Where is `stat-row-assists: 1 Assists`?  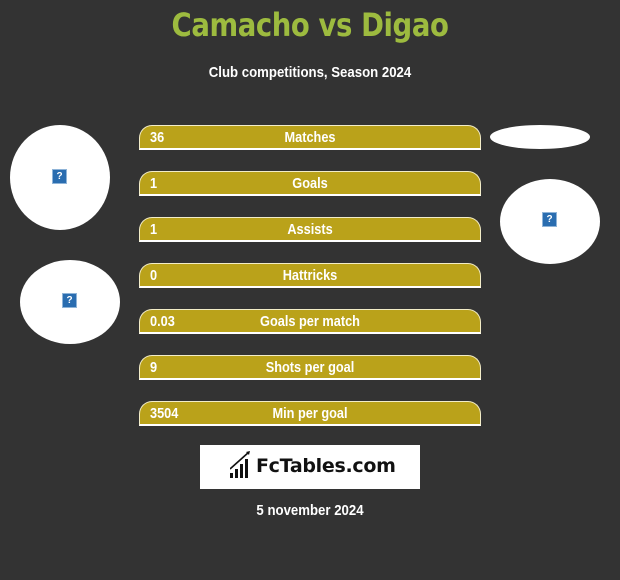 stat-row-assists: 1 Assists is located at coordinates (310, 229).